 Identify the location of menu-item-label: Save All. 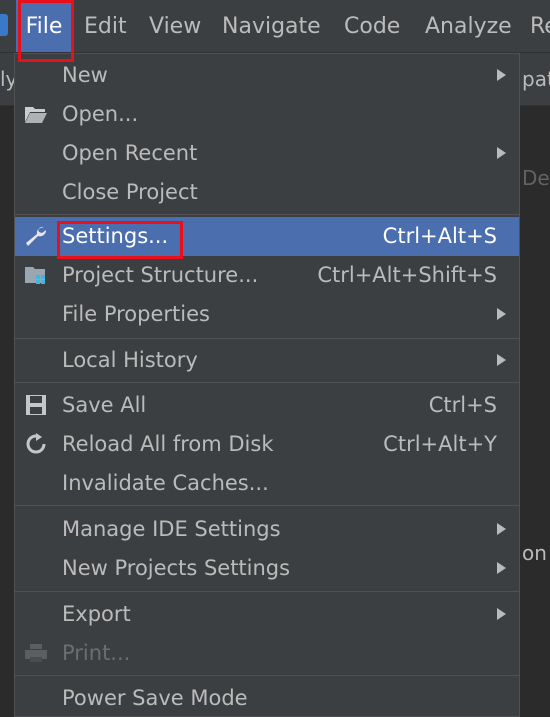
(104, 405).